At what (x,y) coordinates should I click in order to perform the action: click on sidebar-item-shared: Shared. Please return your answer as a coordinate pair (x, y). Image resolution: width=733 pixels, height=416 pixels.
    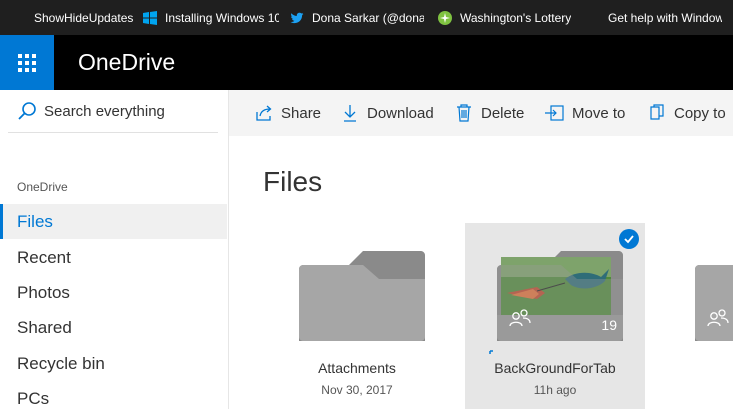
    Looking at the image, I should click on (113, 327).